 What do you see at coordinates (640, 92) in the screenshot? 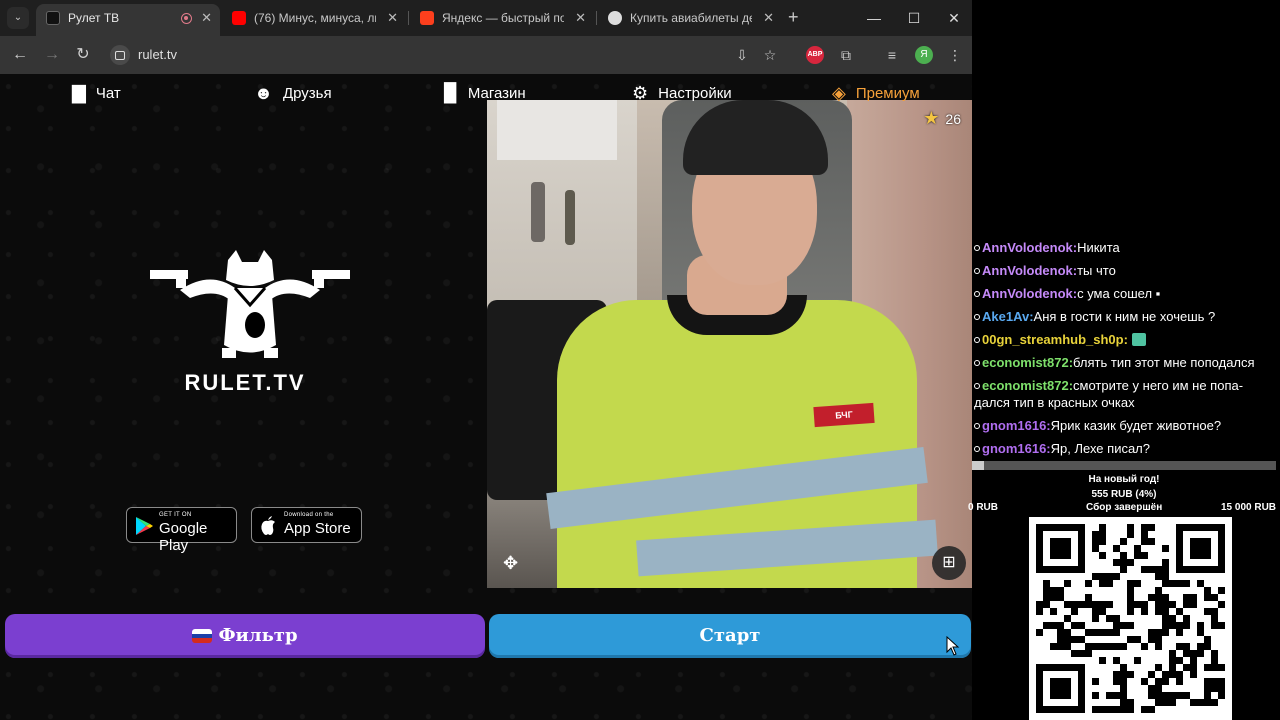
I see `gear-icon: ⚙` at bounding box center [640, 92].